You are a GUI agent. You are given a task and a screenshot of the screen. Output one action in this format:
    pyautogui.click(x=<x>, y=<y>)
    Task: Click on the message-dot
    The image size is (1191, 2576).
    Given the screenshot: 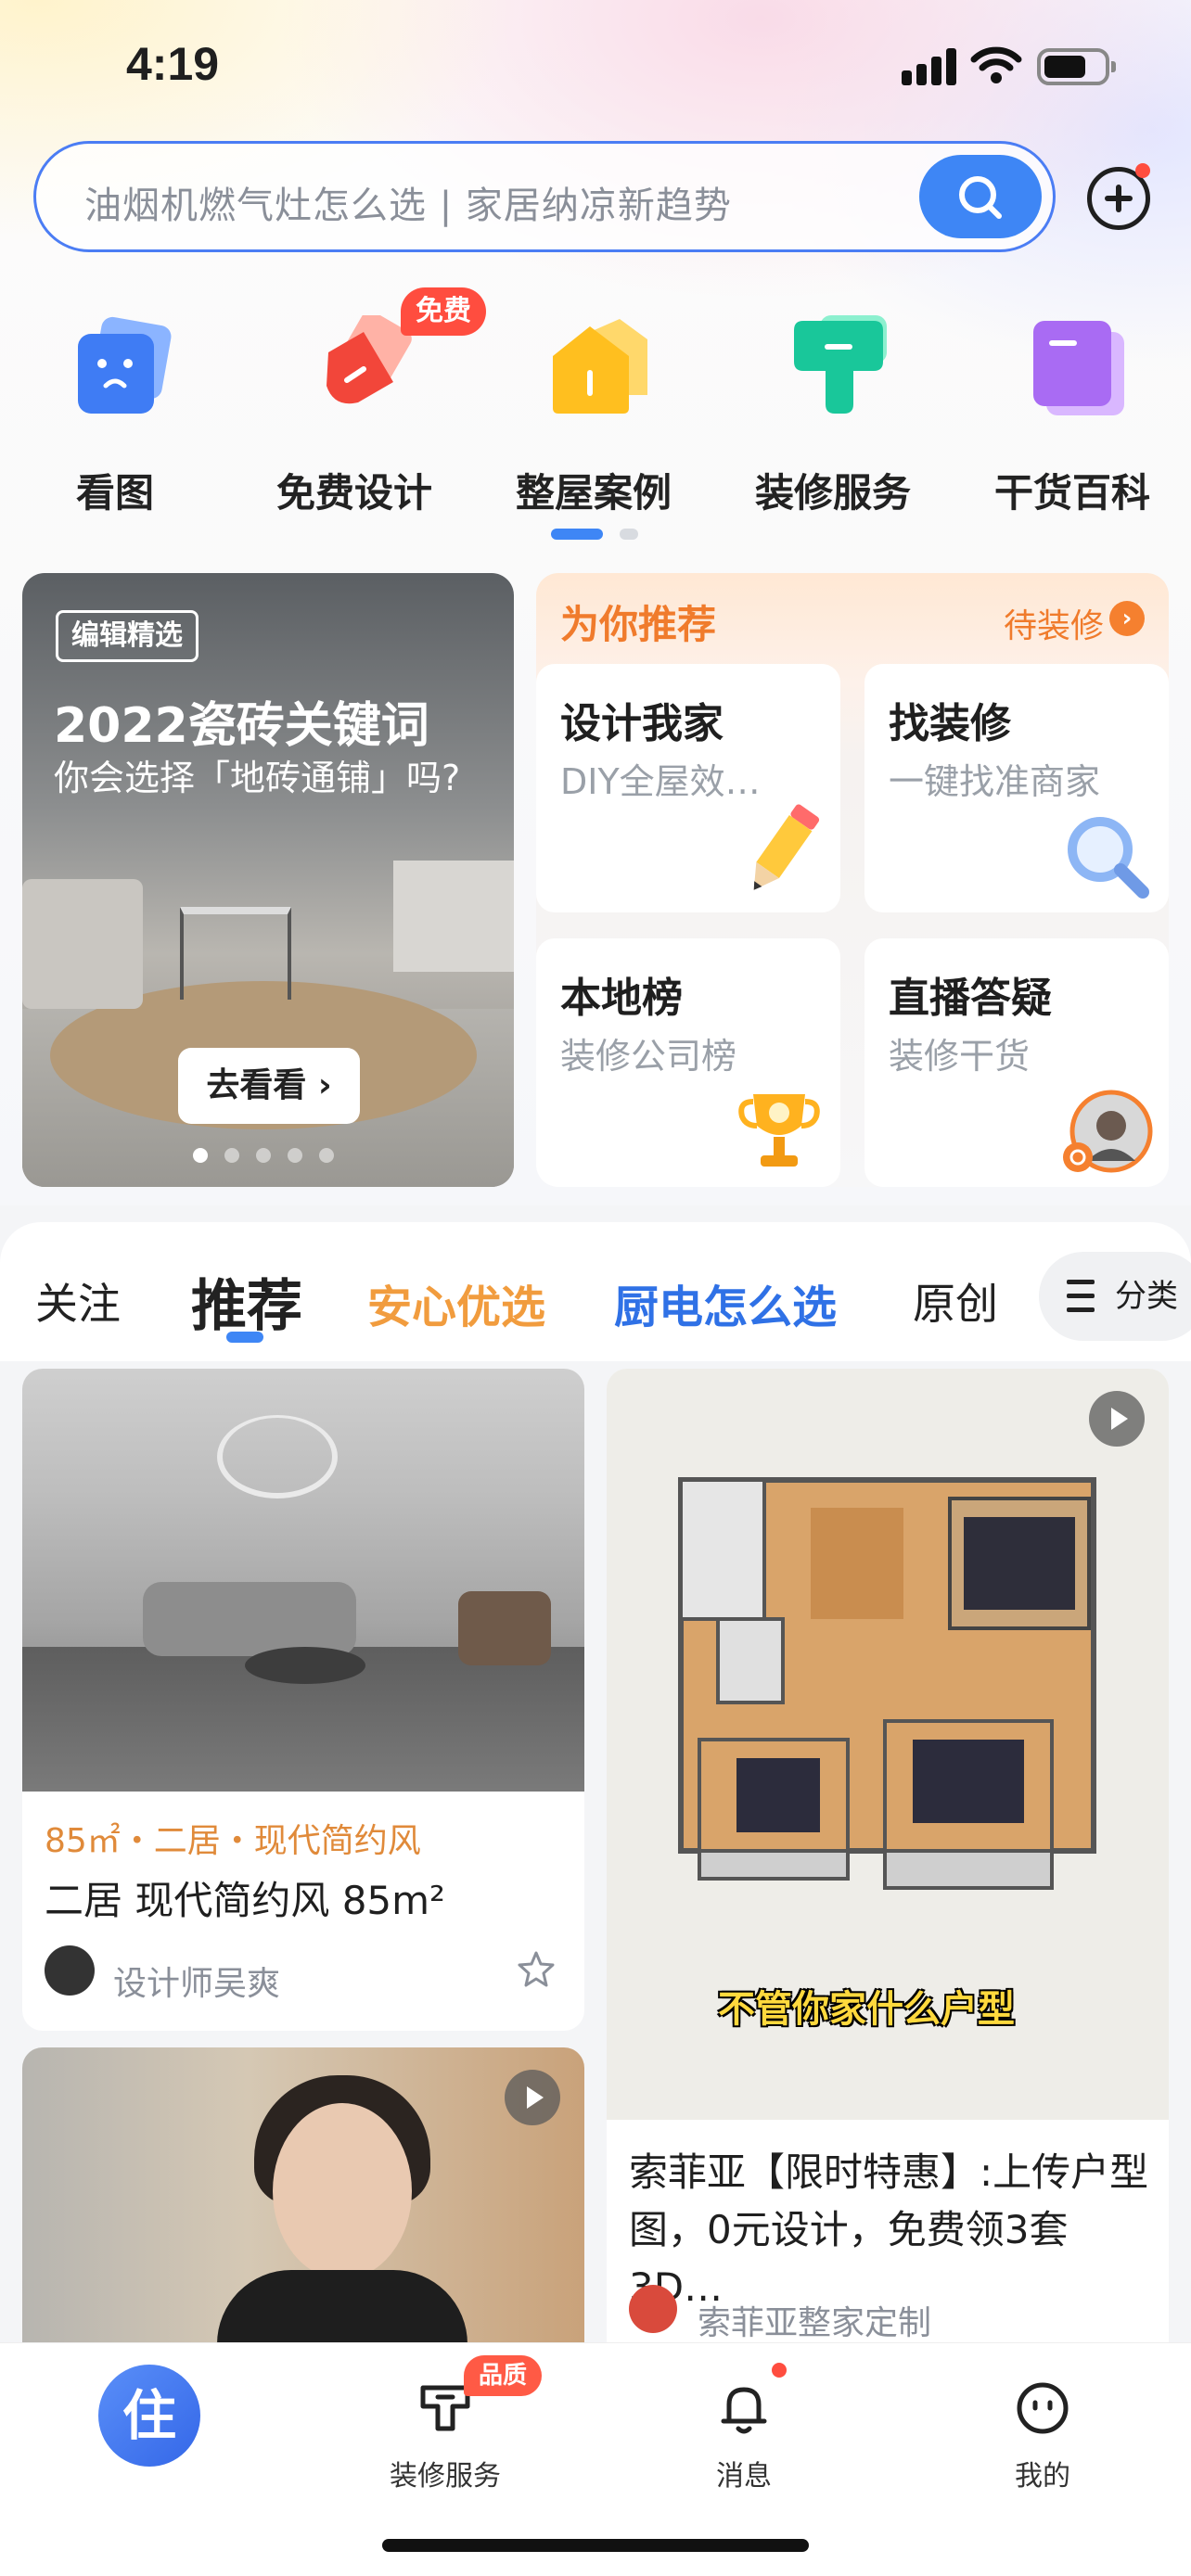 What is the action you would take?
    pyautogui.click(x=779, y=2370)
    